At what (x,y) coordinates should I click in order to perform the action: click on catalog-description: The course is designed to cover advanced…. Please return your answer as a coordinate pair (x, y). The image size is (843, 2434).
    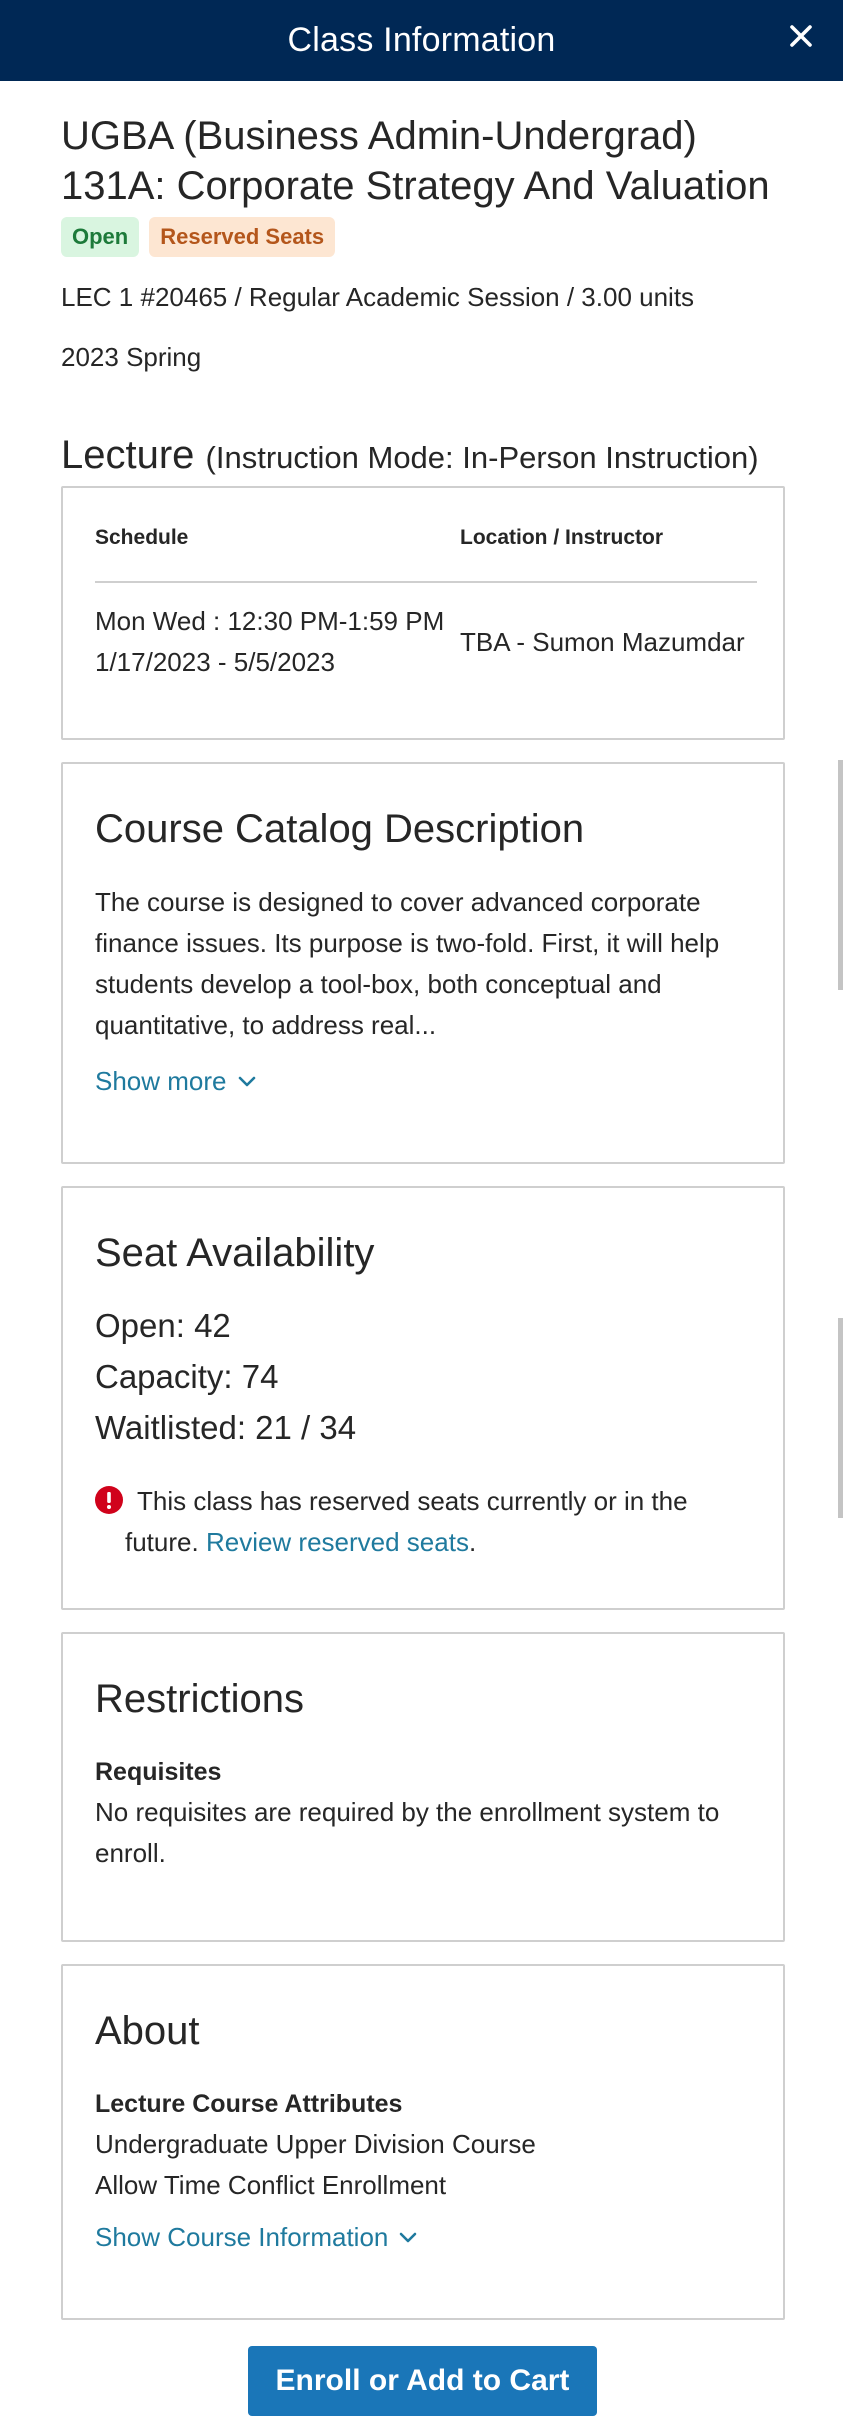
    Looking at the image, I should click on (407, 963).